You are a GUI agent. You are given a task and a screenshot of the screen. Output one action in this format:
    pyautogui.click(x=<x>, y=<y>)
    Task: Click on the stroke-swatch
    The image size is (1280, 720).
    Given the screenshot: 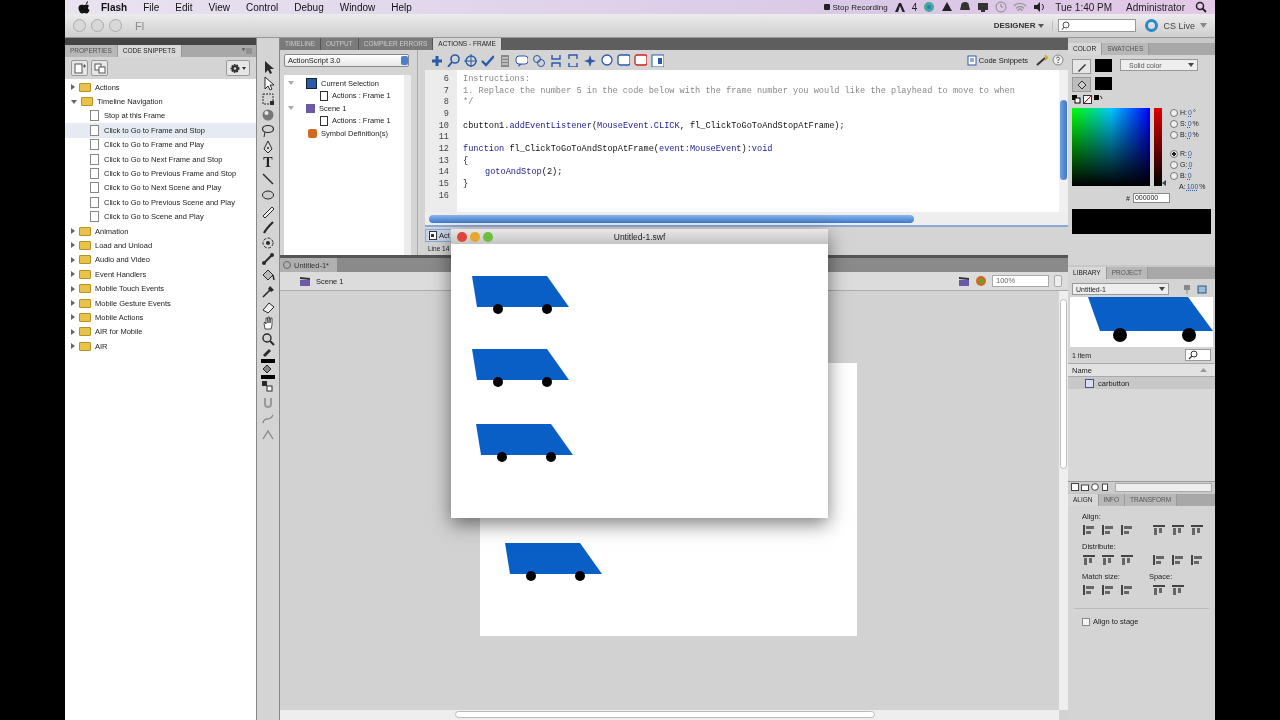 What is the action you would take?
    pyautogui.click(x=1103, y=65)
    